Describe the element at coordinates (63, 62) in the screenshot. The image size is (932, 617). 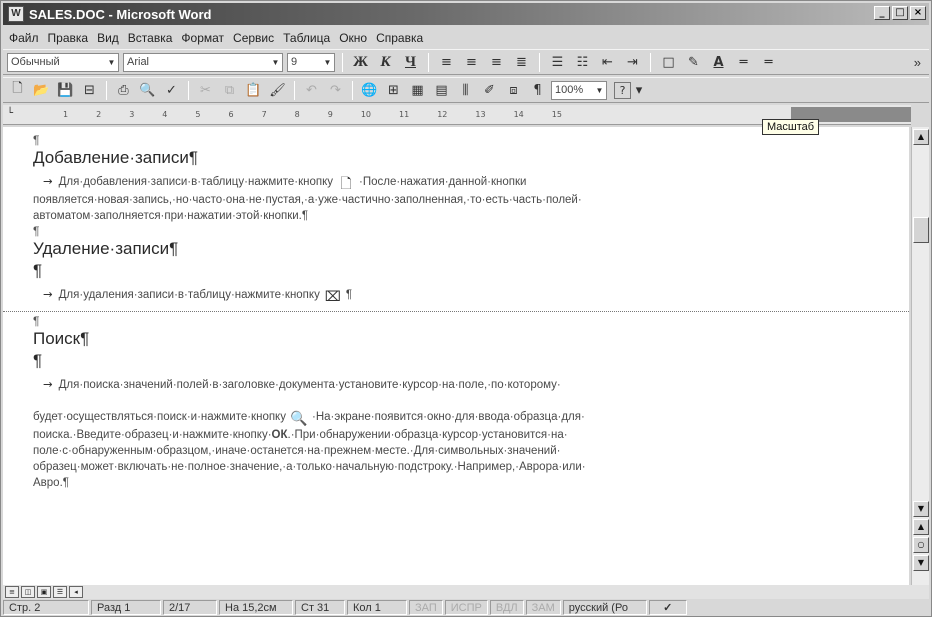
I see `style-select: Обычный ▼` at that location.